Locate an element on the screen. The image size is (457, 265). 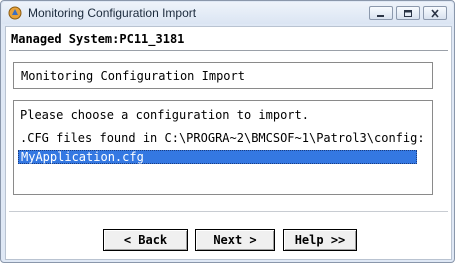
help-button: Help >> is located at coordinates (320, 240).